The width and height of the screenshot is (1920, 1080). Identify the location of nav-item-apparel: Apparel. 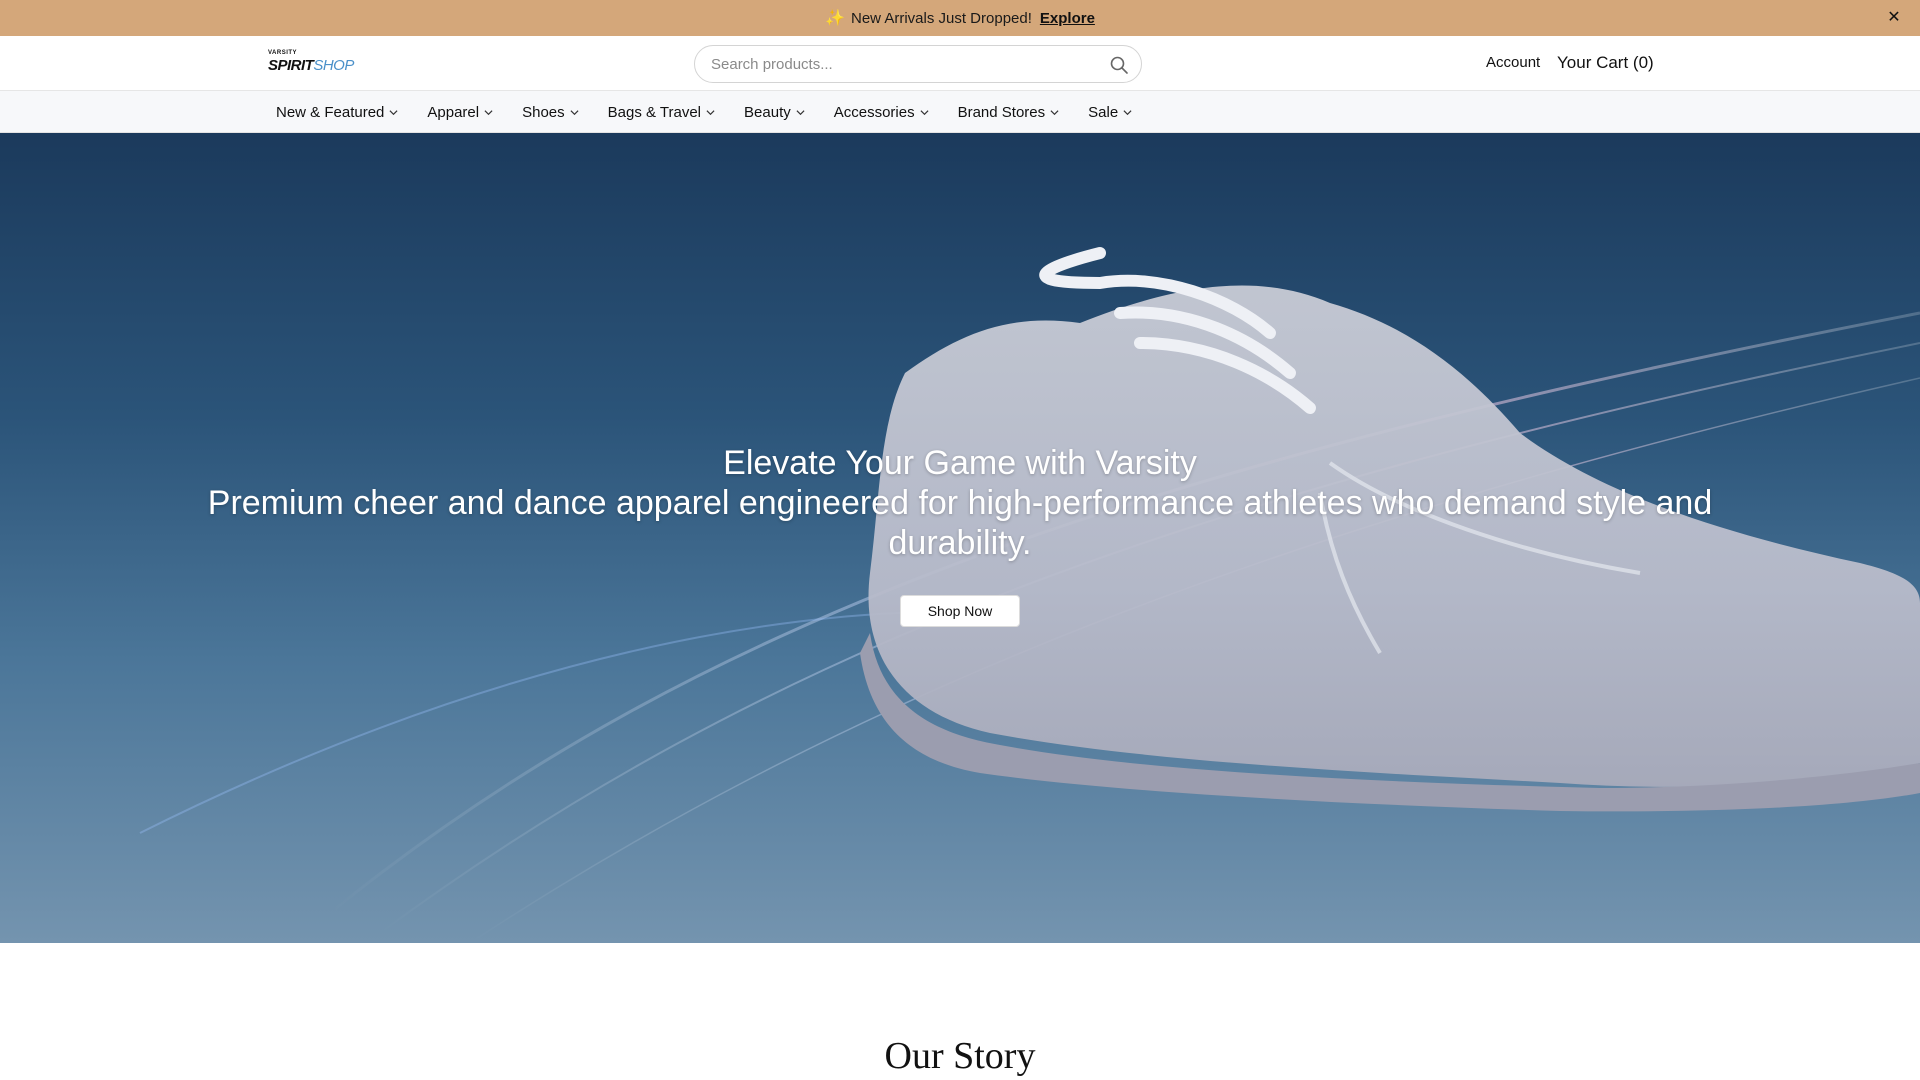
(460, 112).